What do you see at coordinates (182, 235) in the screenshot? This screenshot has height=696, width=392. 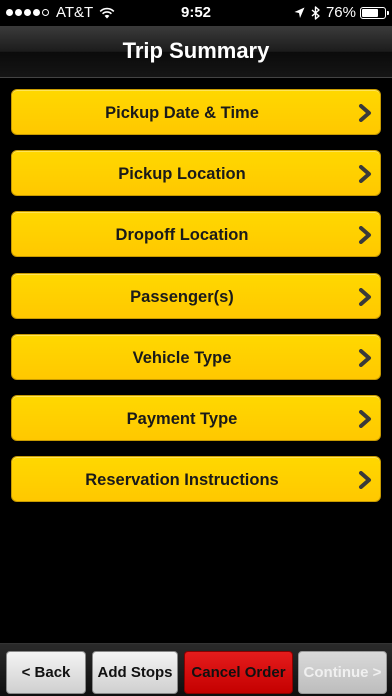 I see `menu-item-label: Dropoff Location` at bounding box center [182, 235].